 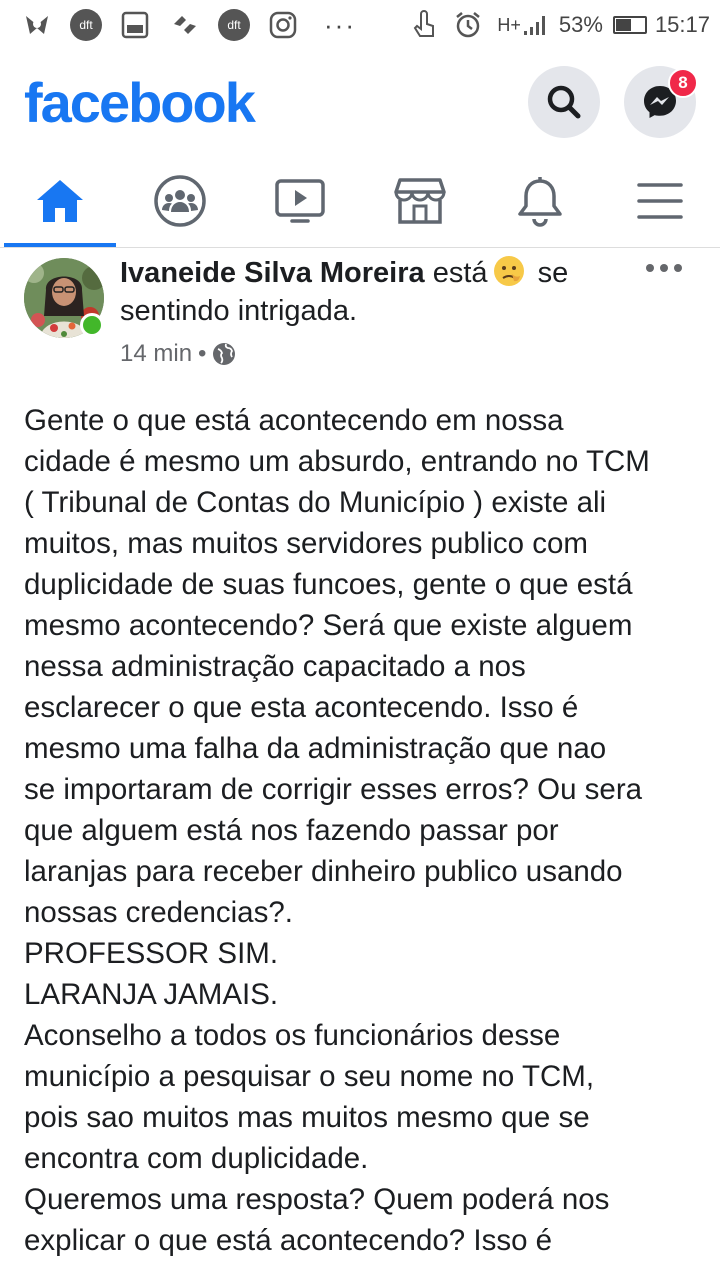 I want to click on store-icon, so click(x=420, y=200).